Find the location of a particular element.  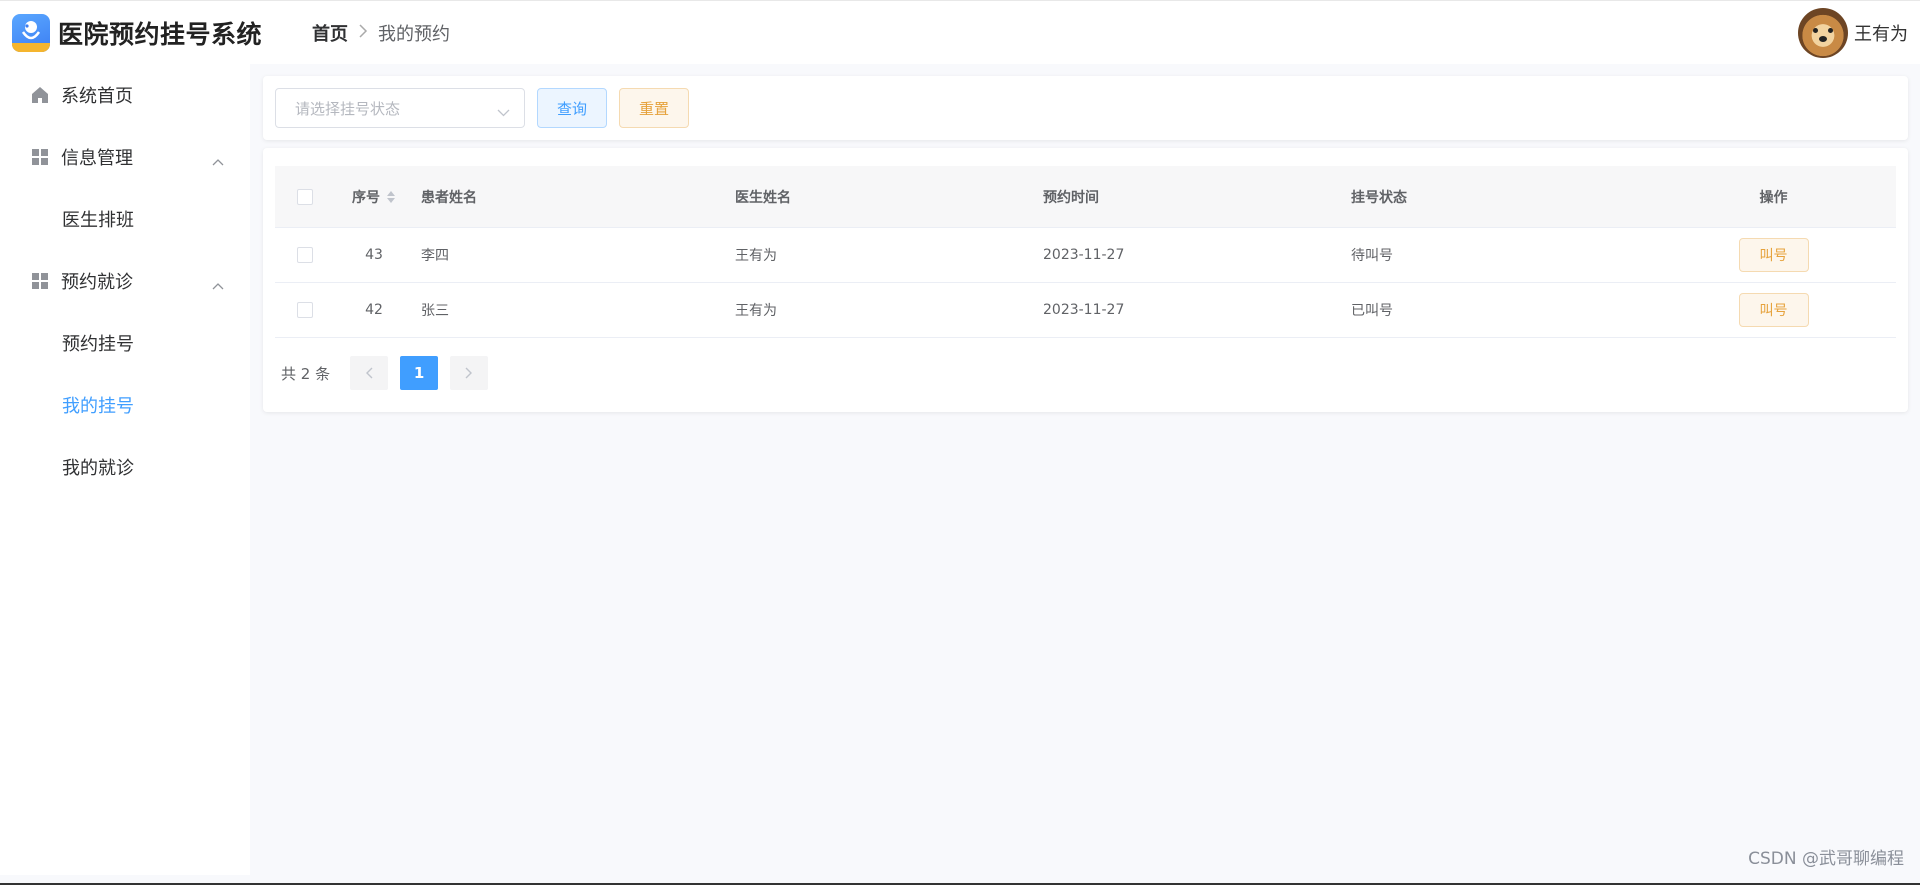

sidebar-item-my-visits: 我的就诊 is located at coordinates (125, 467).